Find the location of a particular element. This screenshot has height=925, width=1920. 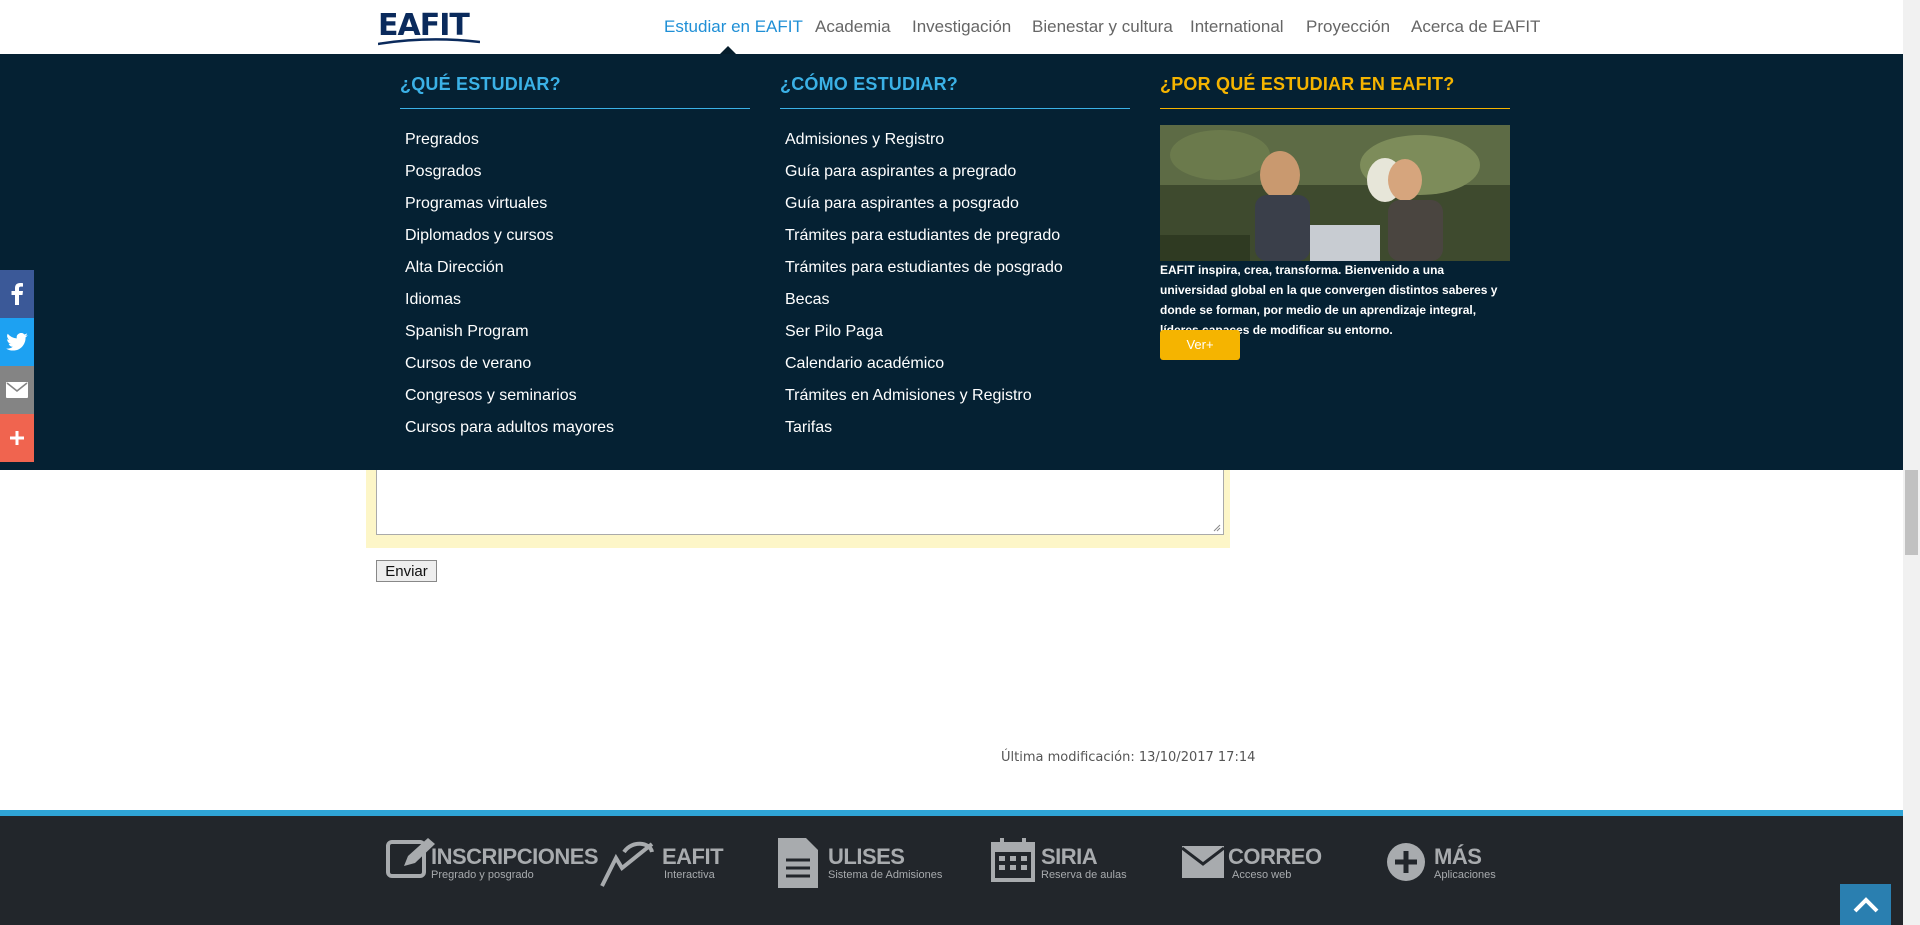

active-caret is located at coordinates (728, 50).